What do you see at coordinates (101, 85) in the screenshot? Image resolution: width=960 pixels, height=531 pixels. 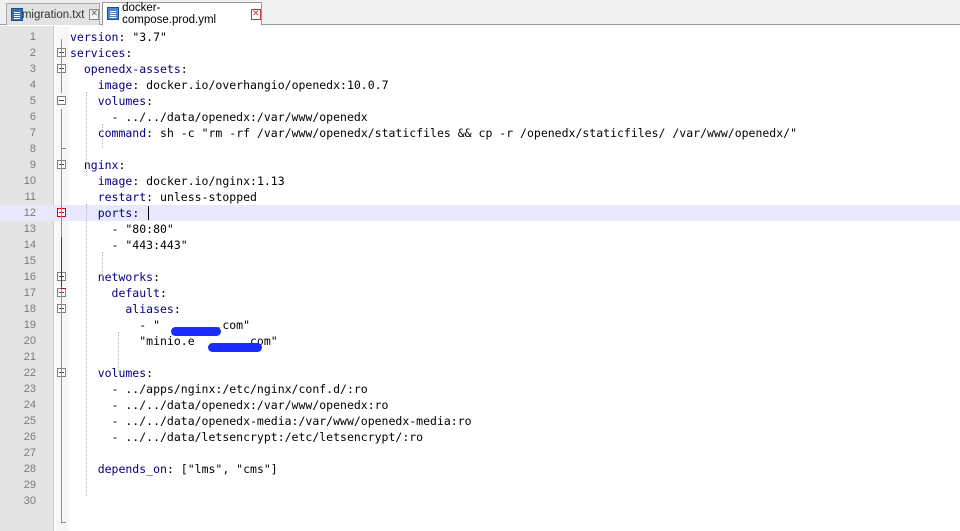 I see `yaml-key: image` at bounding box center [101, 85].